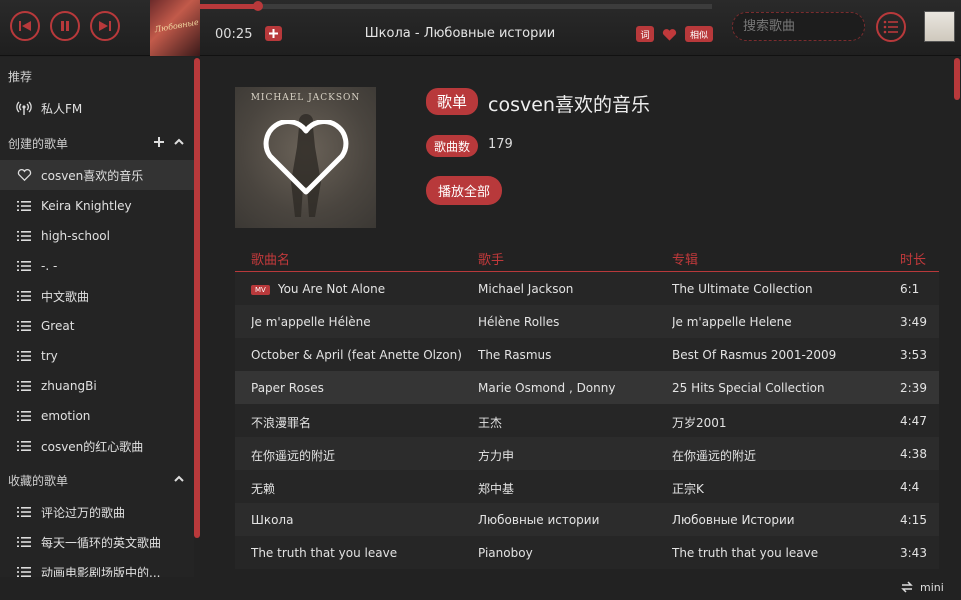 The height and width of the screenshot is (600, 961). What do you see at coordinates (587, 453) in the screenshot?
I see `table-row: 在你遥远的附近 方力申 在你遥远的附近 4:38` at bounding box center [587, 453].